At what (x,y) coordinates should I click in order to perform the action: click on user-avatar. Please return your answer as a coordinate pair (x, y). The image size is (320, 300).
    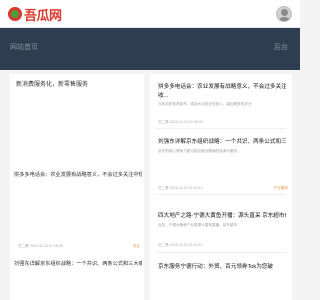
    Looking at the image, I should click on (284, 14).